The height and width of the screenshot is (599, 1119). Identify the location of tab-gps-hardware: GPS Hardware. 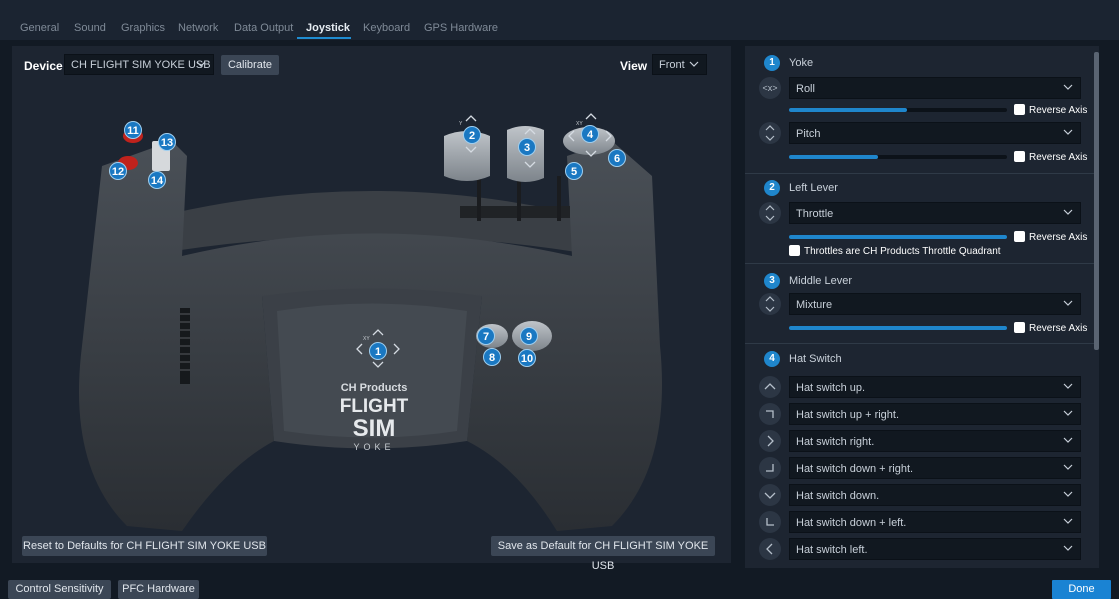
(461, 28).